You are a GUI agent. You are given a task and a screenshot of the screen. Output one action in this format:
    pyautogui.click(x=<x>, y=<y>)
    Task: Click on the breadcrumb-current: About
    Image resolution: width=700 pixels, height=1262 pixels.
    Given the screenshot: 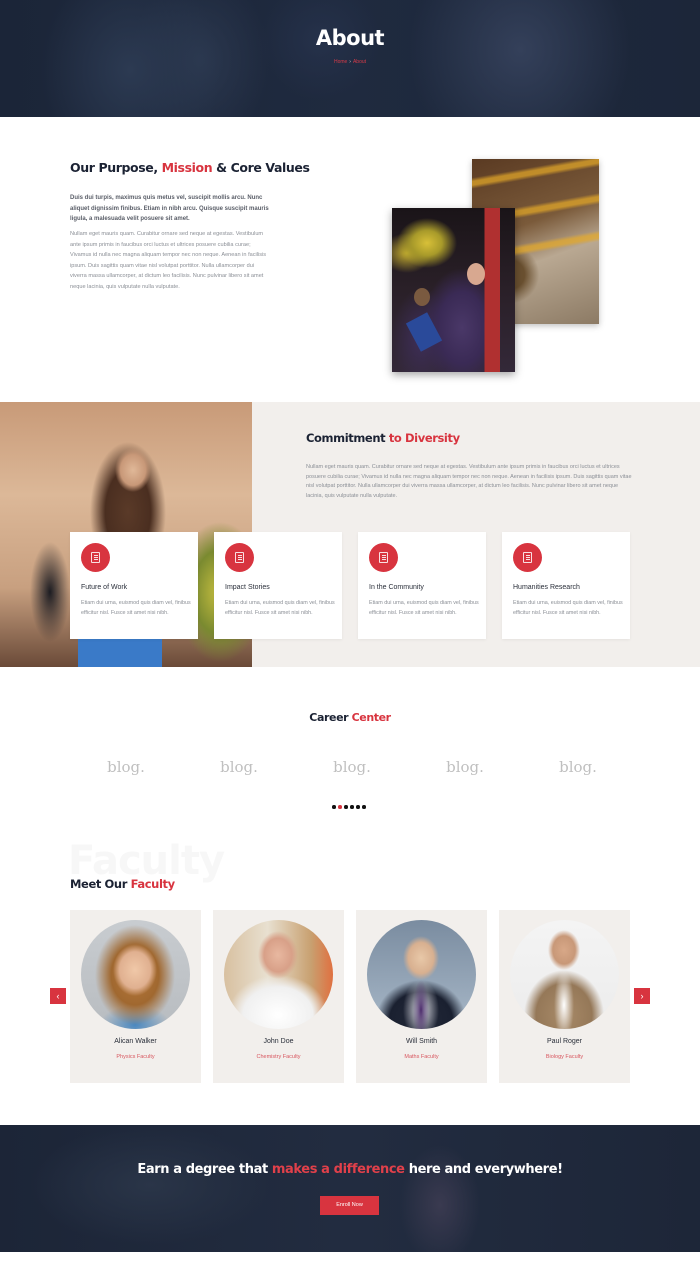 What is the action you would take?
    pyautogui.click(x=359, y=62)
    